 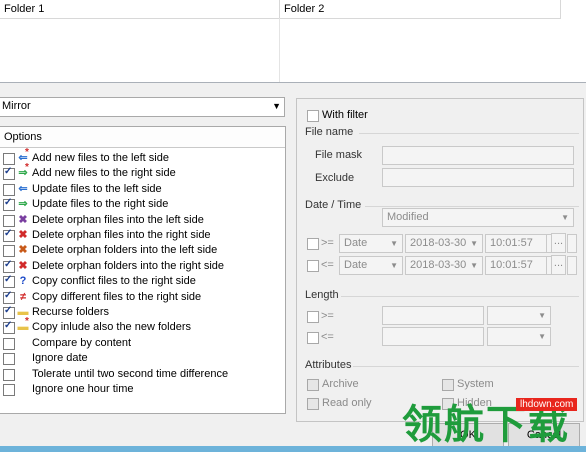 I want to click on option-label: Add new files to the right side, so click(x=104, y=173).